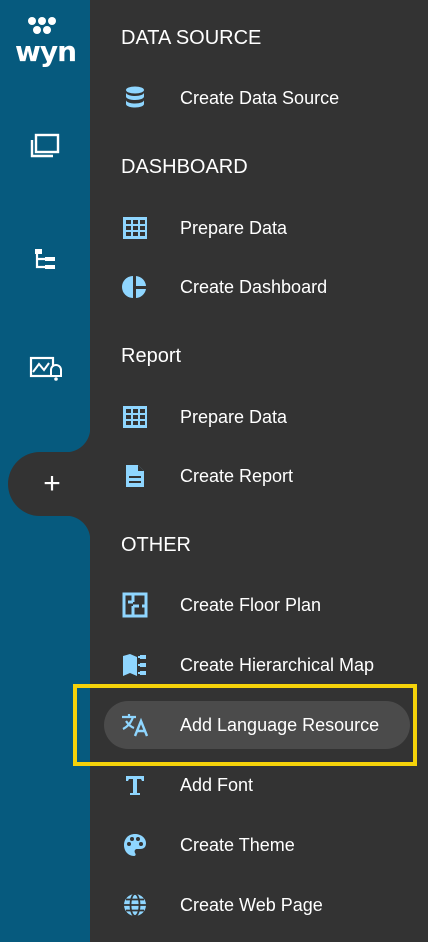  I want to click on menu-item-prepare-data-report: Prepare Data, so click(257, 417).